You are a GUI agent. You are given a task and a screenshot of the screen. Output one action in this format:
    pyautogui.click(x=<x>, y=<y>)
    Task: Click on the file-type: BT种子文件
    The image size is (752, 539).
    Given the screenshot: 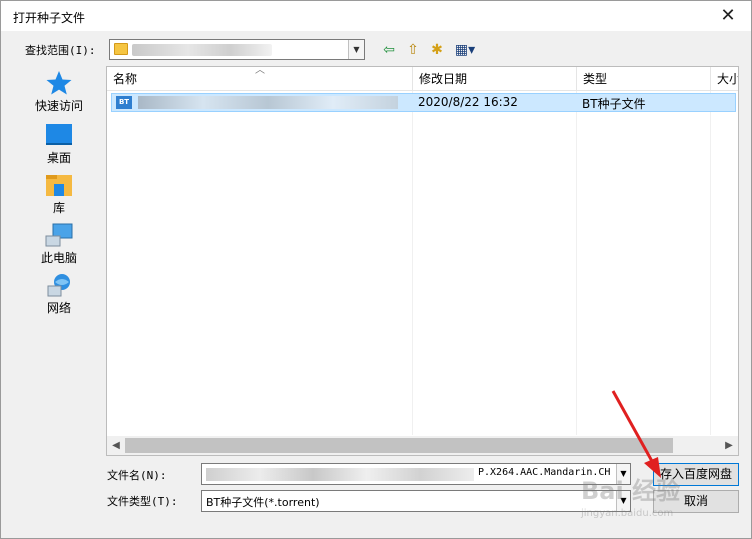 What is the action you would take?
    pyautogui.click(x=614, y=104)
    